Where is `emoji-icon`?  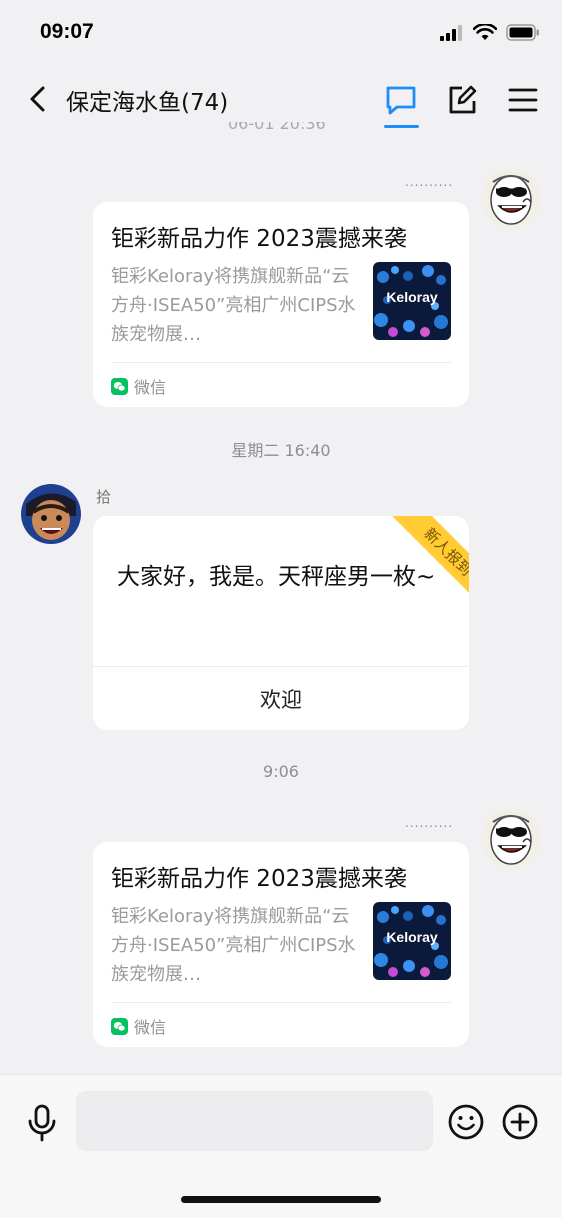 emoji-icon is located at coordinates (466, 1122).